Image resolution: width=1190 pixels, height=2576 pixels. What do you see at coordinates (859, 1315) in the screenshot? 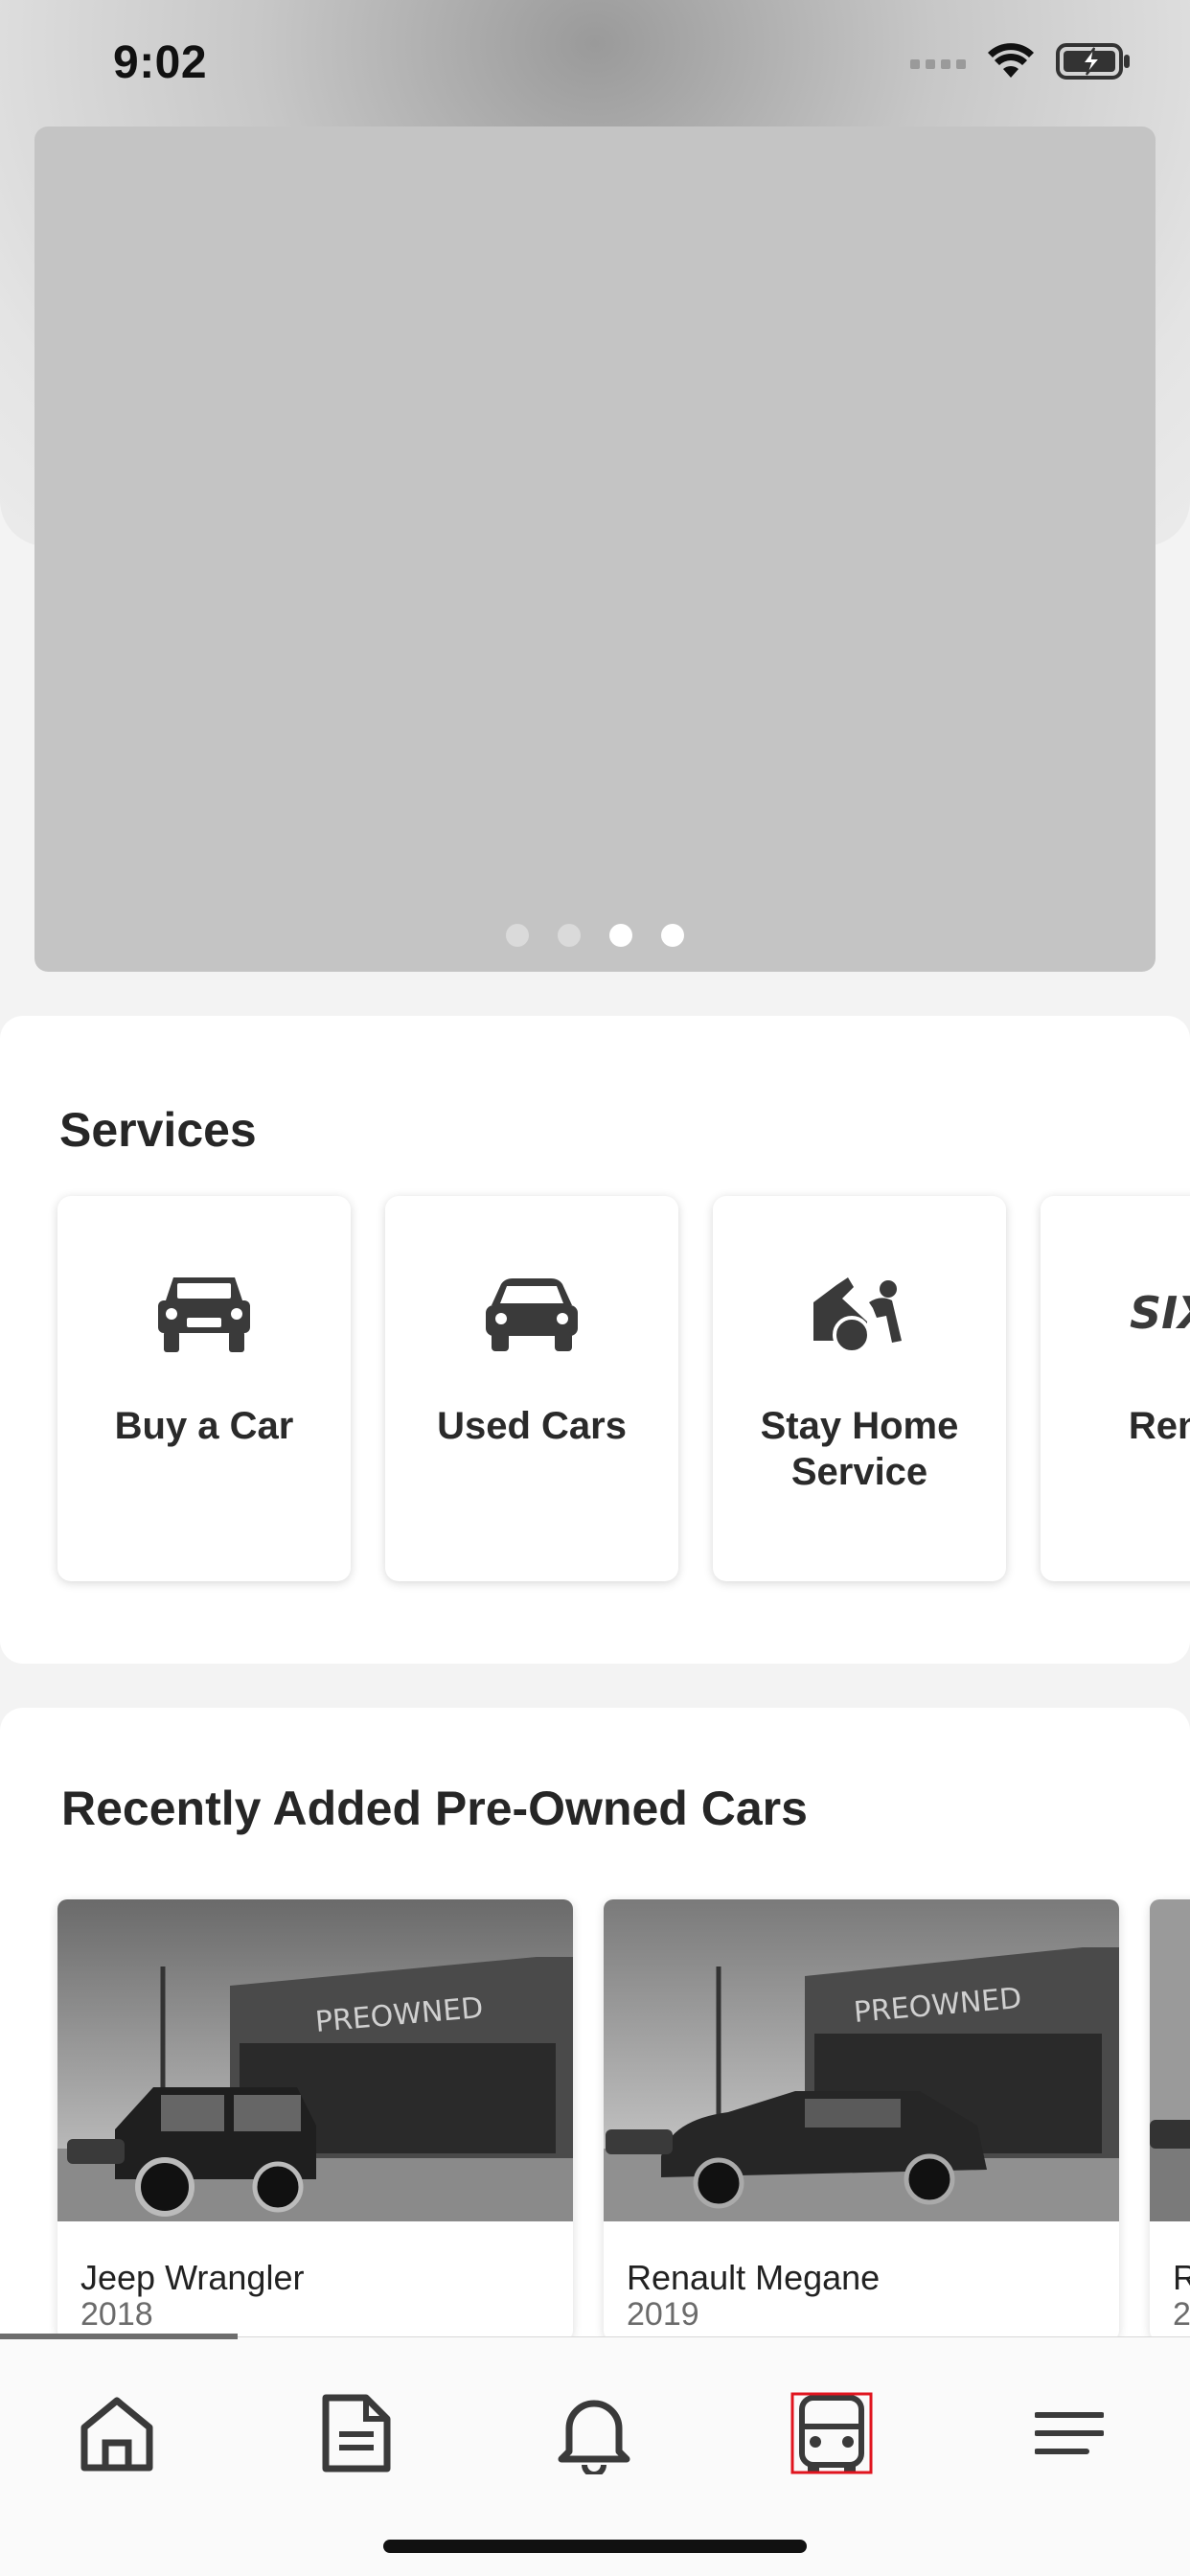
I see `mechanic-icon` at bounding box center [859, 1315].